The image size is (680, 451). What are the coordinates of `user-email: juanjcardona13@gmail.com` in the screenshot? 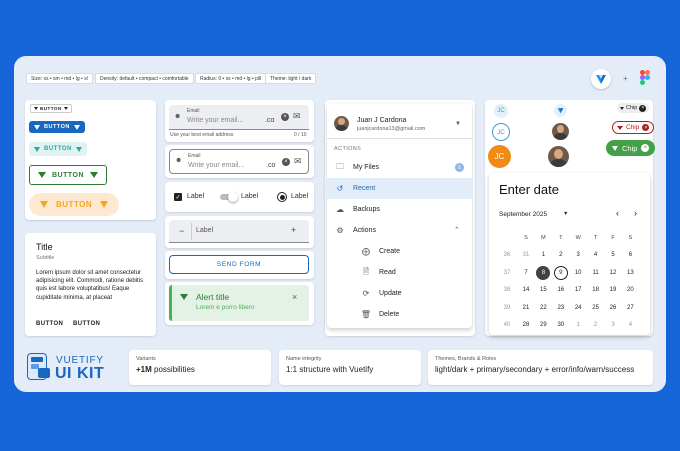 It's located at (391, 129).